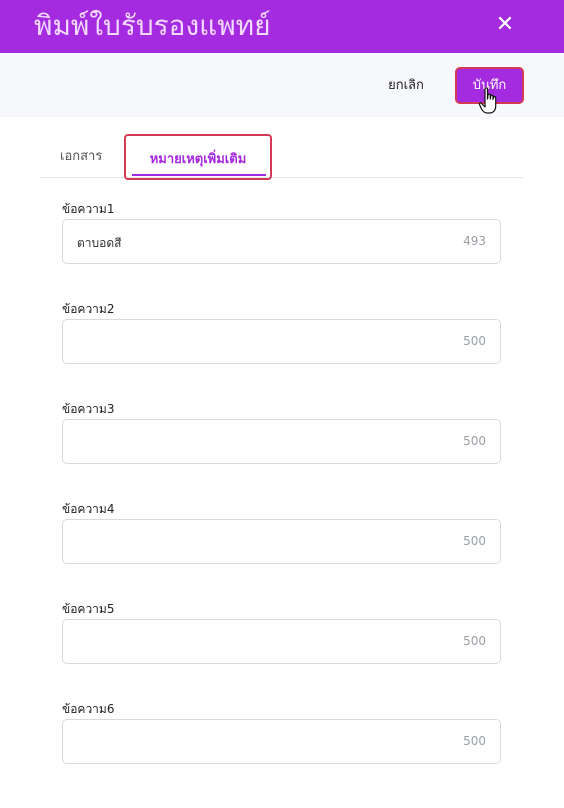 Image resolution: width=564 pixels, height=808 pixels. What do you see at coordinates (88, 309) in the screenshot?
I see `field-label: ข้อความ2` at bounding box center [88, 309].